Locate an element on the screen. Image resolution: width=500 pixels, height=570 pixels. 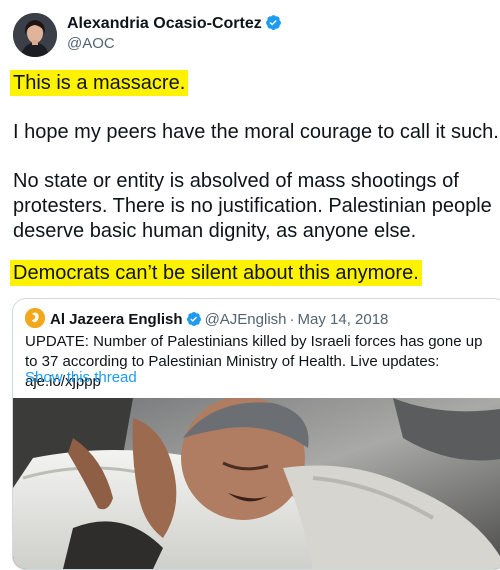
author-handle: @AOC is located at coordinates (91, 44).